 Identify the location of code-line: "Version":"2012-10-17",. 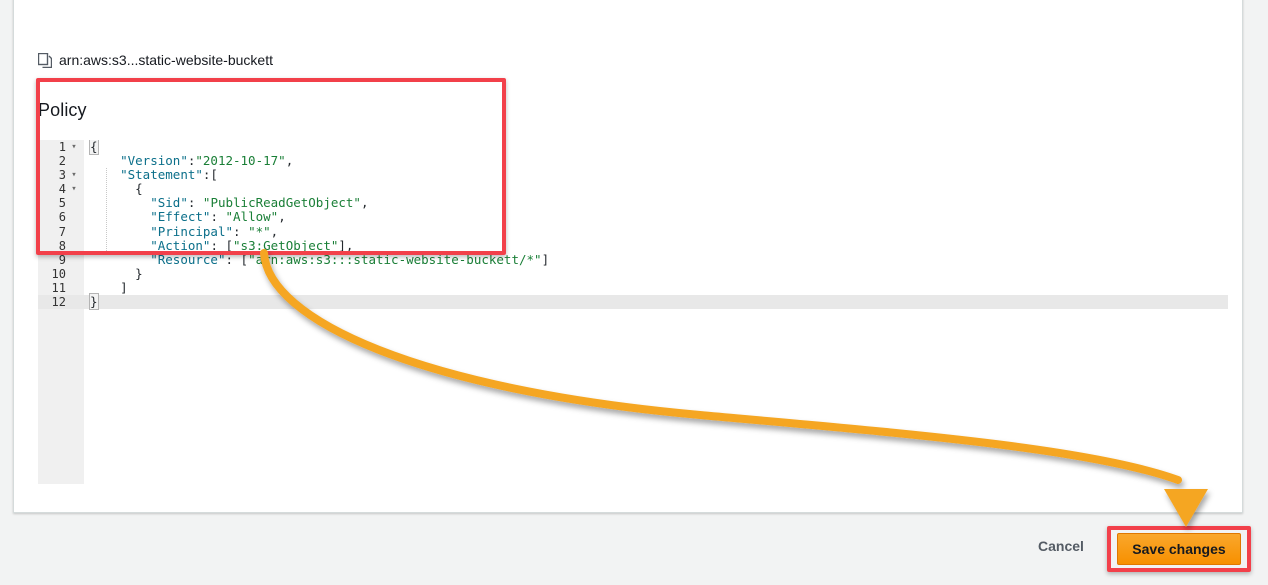
(656, 161).